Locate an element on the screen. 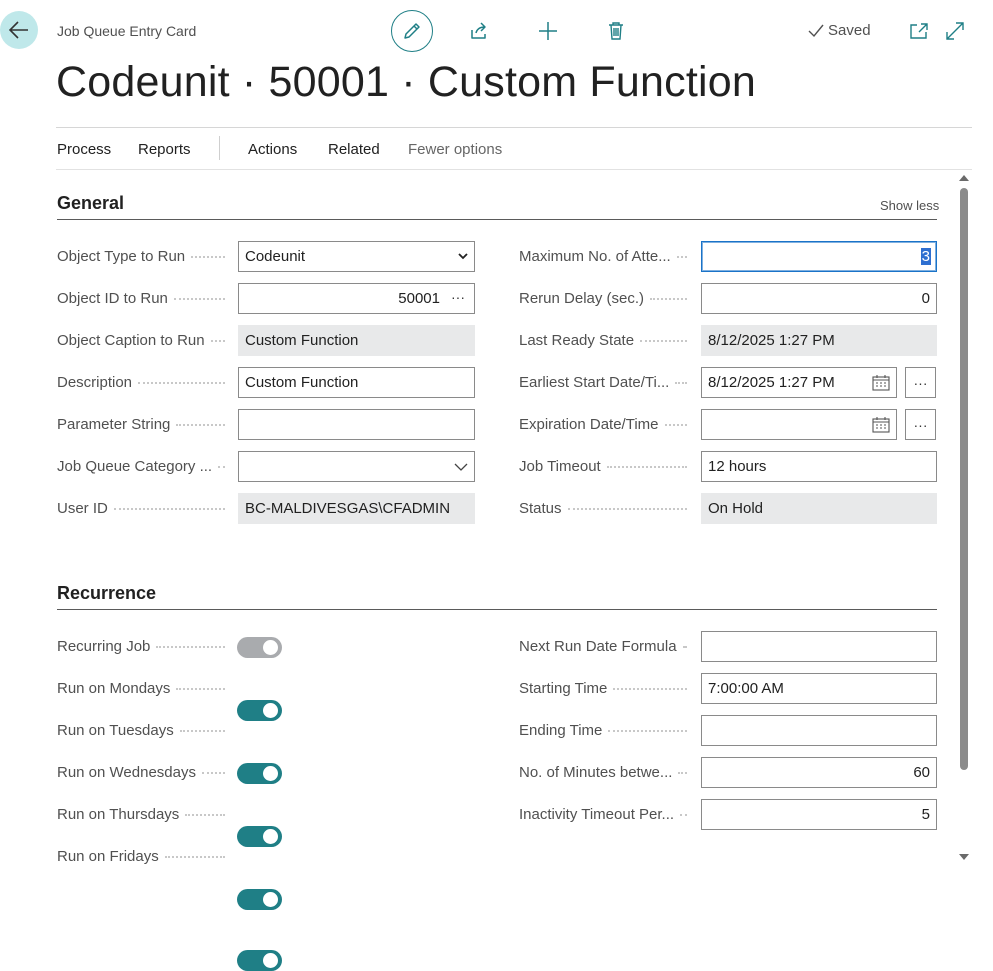 This screenshot has height=971, width=993. ending-time-field is located at coordinates (819, 730).